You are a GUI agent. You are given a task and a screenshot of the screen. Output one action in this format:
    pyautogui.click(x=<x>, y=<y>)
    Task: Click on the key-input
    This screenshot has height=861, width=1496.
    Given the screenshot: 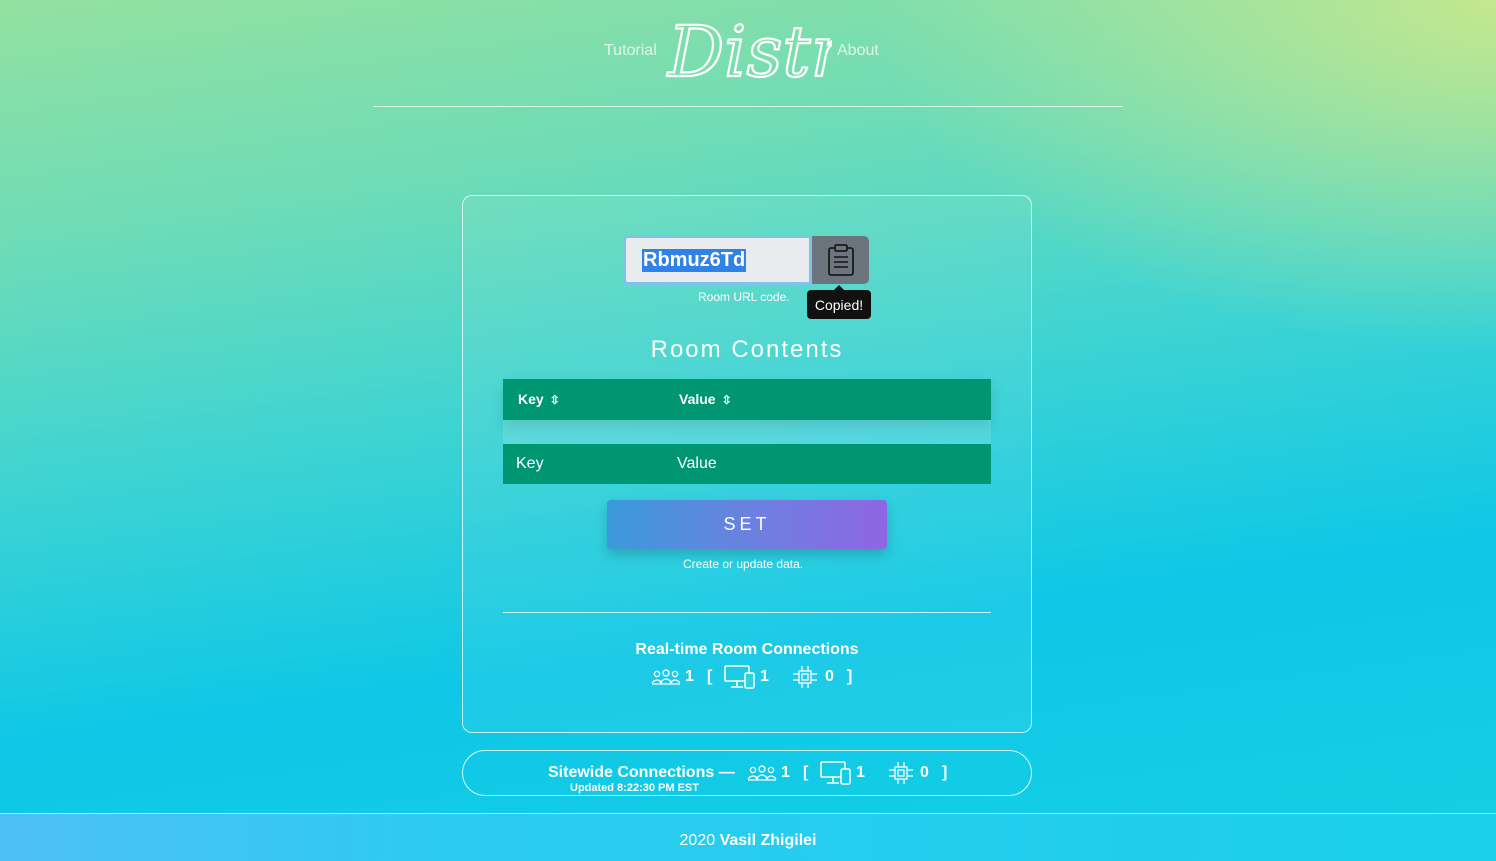 What is the action you would take?
    pyautogui.click(x=591, y=464)
    